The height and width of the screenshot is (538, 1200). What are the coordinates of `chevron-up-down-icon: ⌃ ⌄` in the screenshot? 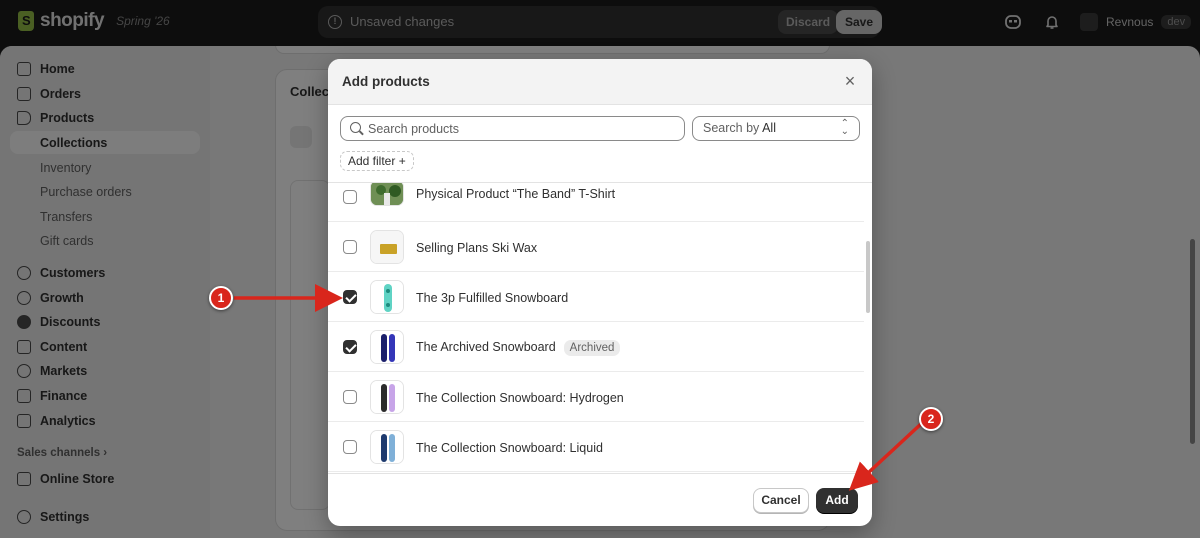 It's located at (844, 127).